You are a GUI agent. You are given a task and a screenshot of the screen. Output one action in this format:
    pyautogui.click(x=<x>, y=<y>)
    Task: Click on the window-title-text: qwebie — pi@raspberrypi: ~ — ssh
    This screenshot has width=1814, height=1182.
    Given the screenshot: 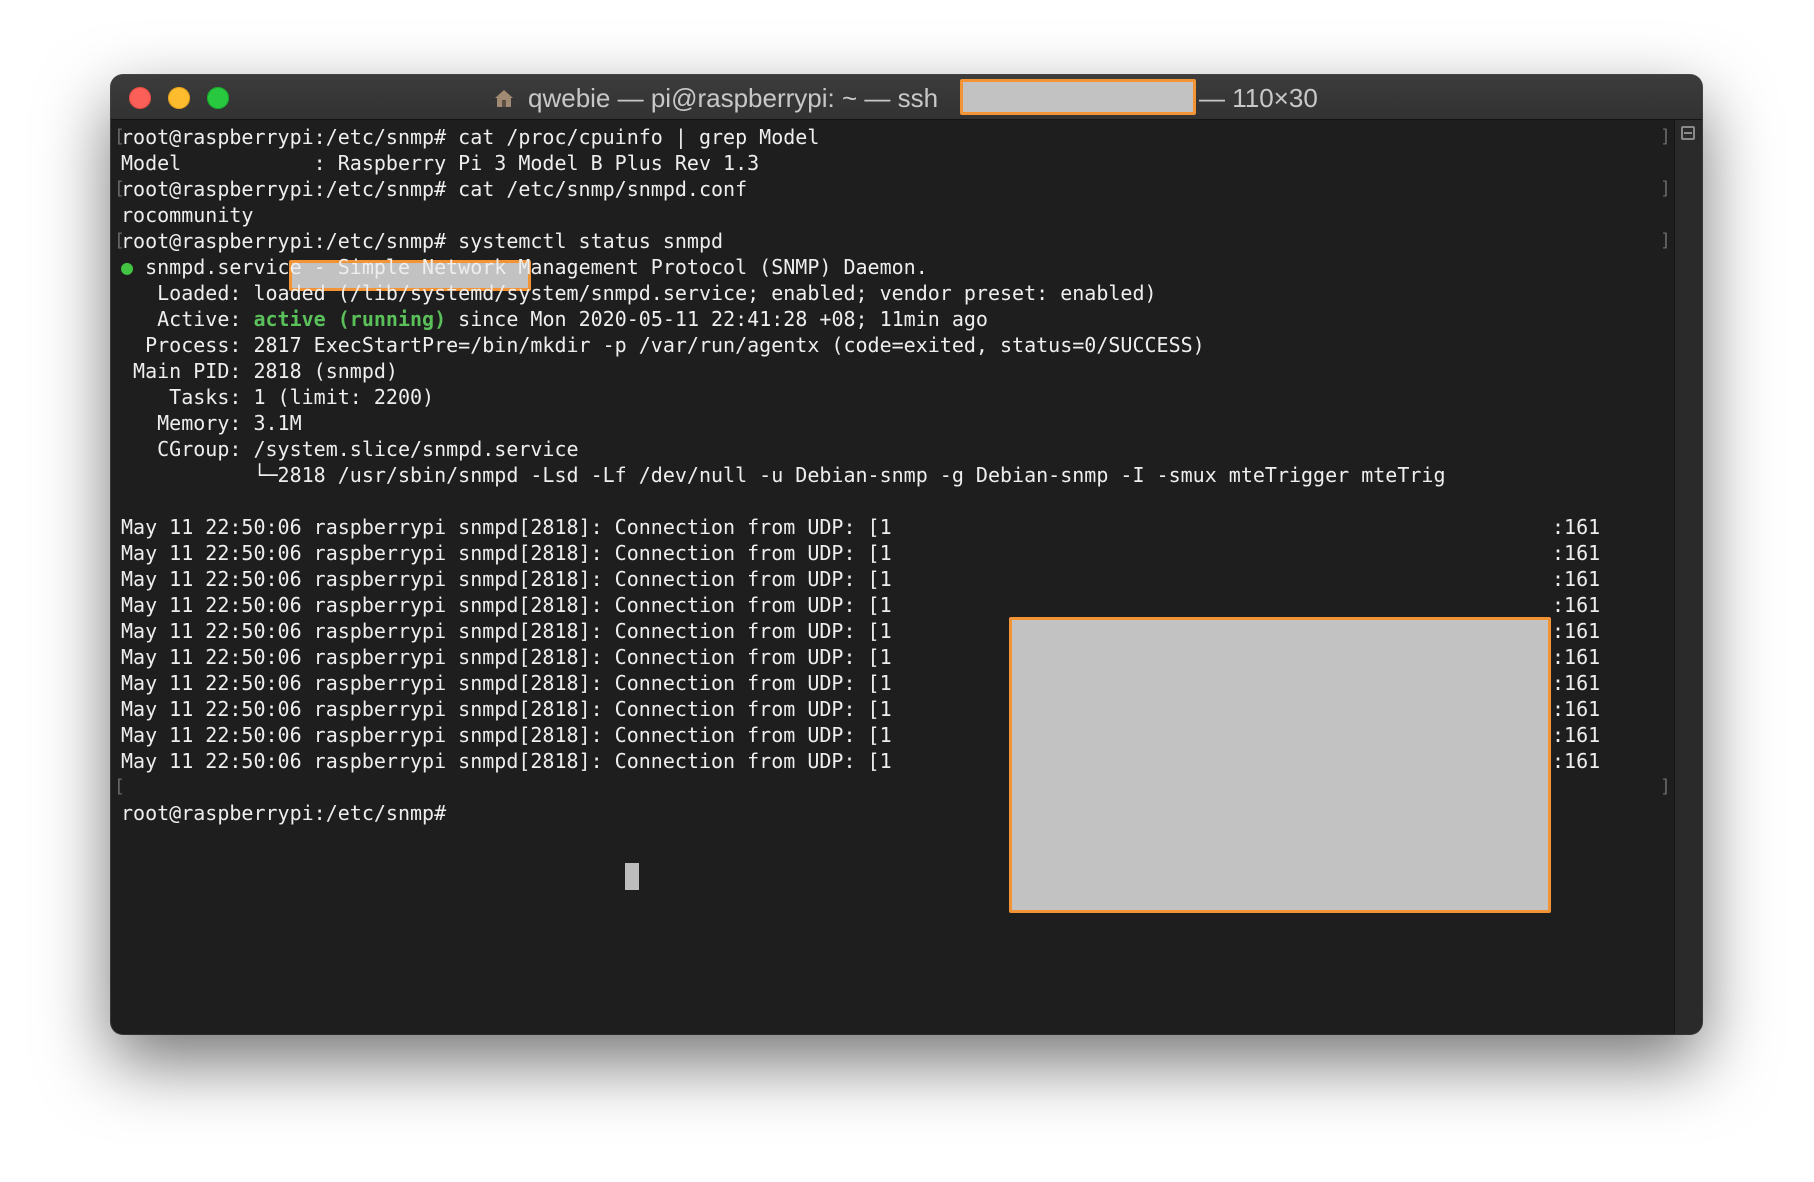 What is the action you would take?
    pyautogui.click(x=733, y=98)
    